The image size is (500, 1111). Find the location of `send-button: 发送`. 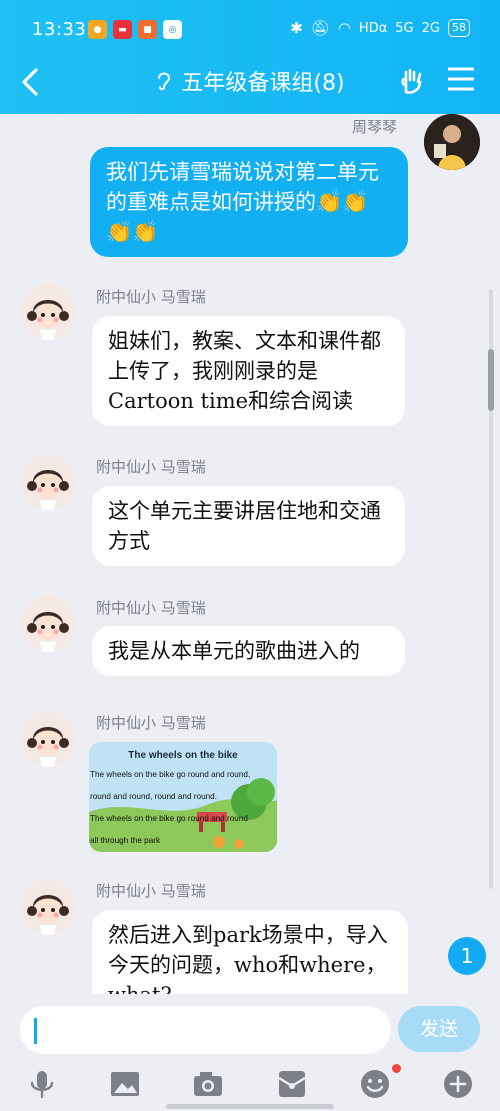

send-button: 发送 is located at coordinates (439, 1029).